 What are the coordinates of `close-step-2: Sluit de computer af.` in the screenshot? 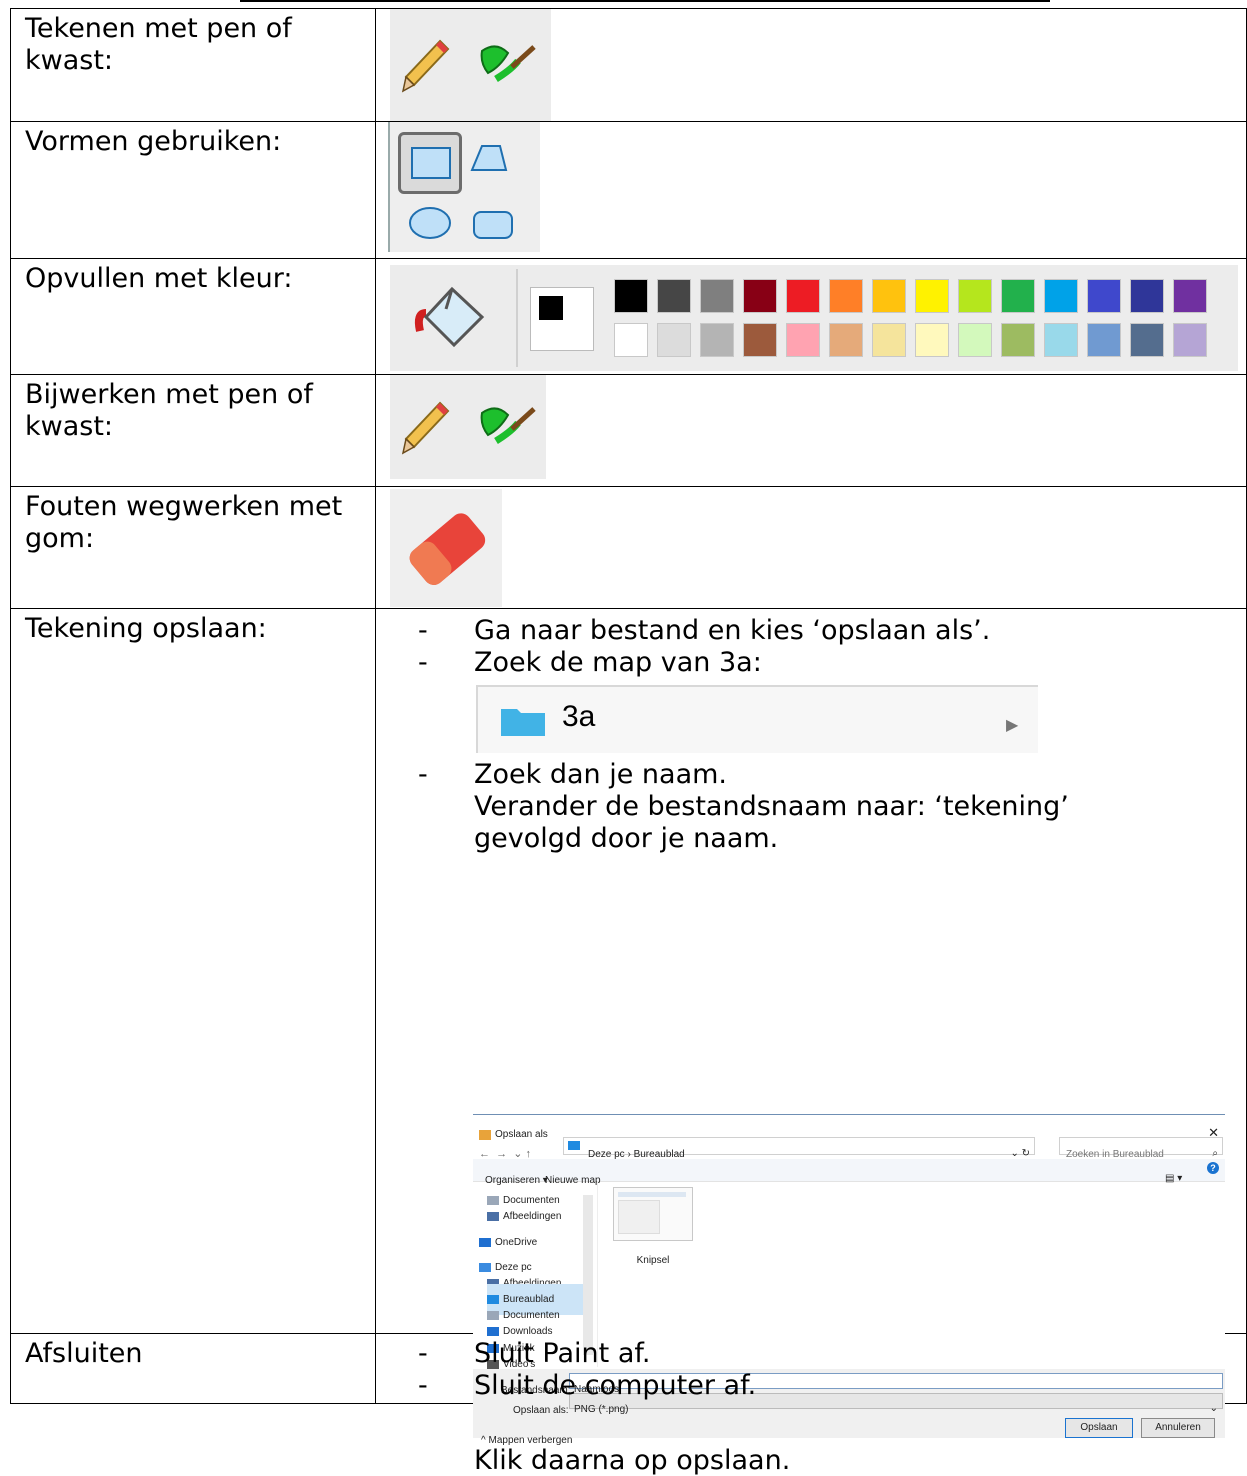 It's located at (615, 1385).